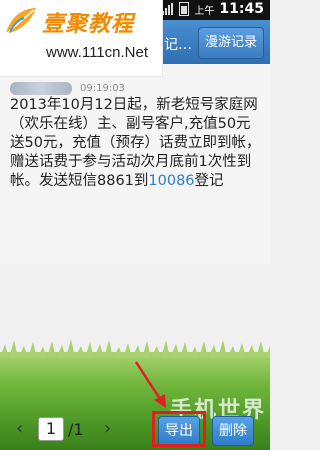 This screenshot has width=320, height=450. What do you see at coordinates (171, 181) in the screenshot?
I see `phone-number-link: 10086` at bounding box center [171, 181].